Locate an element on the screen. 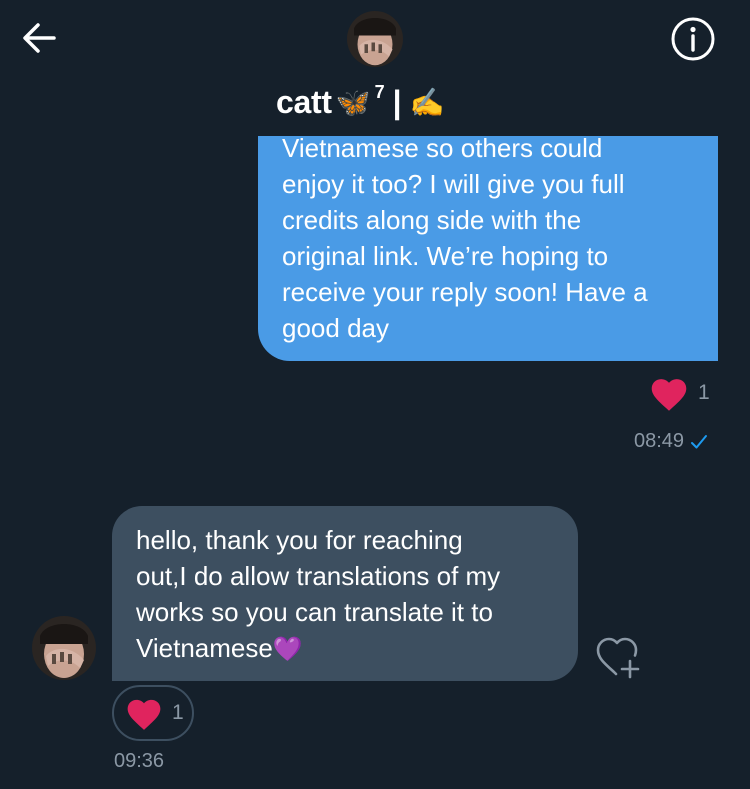  outgoing-reaction: 1 is located at coordinates (679, 393).